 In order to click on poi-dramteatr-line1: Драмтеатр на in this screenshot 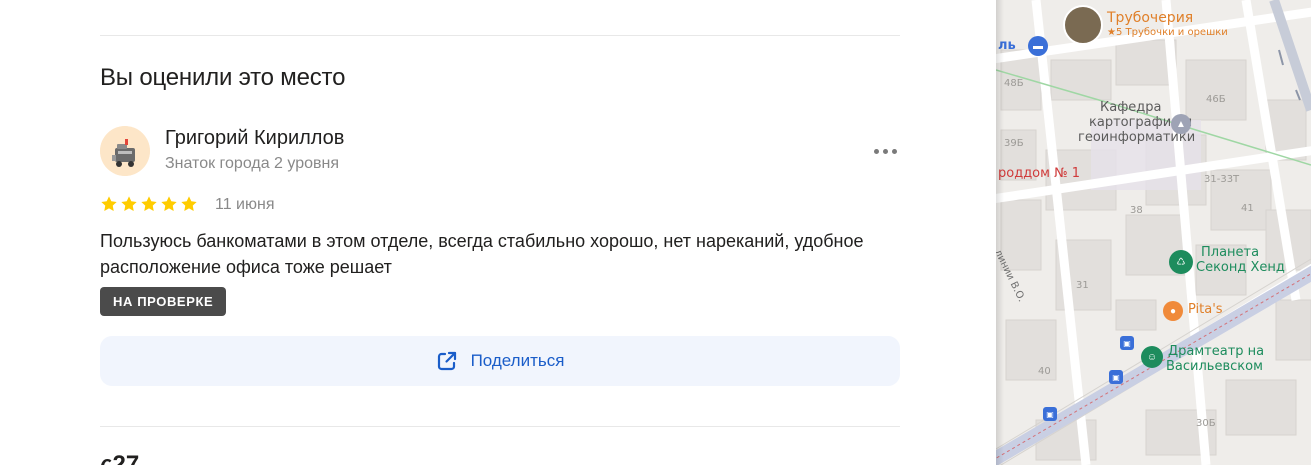, I will do `click(1216, 351)`.